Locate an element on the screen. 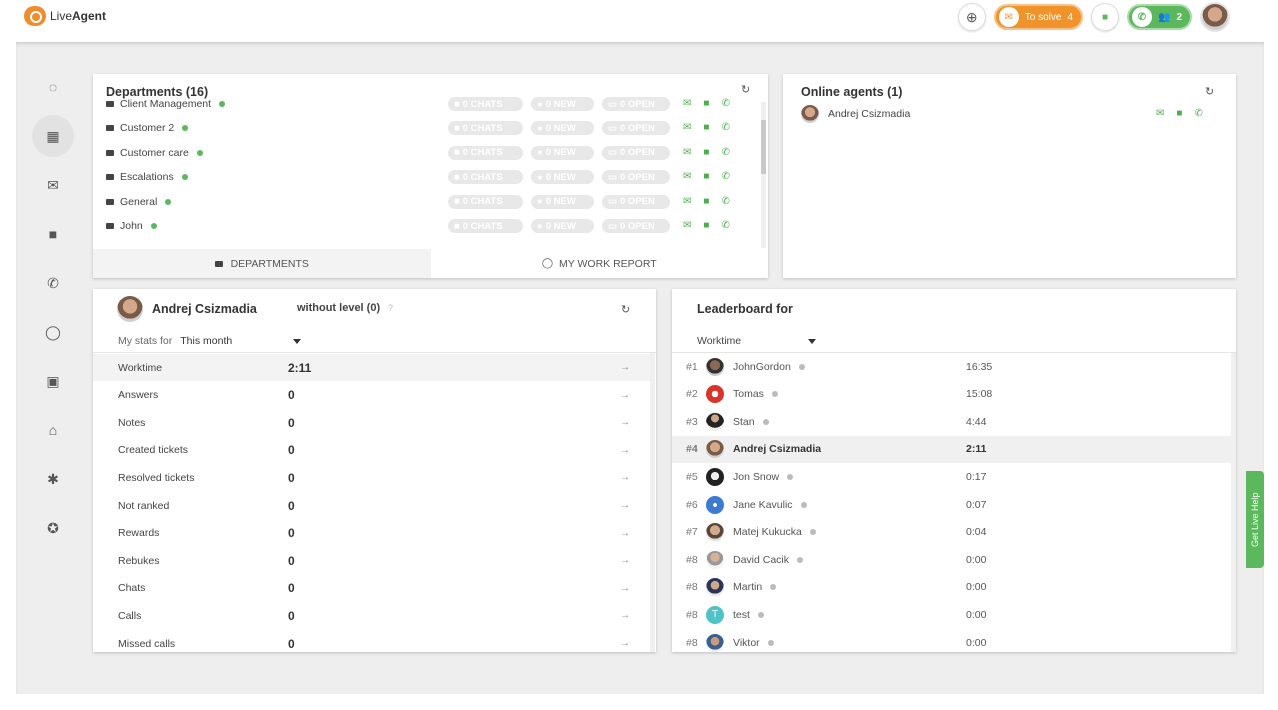 This screenshot has height=710, width=1278. online-agent-row: Andrej Csizmadia ✉ ■ ✆ is located at coordinates (1011, 114).